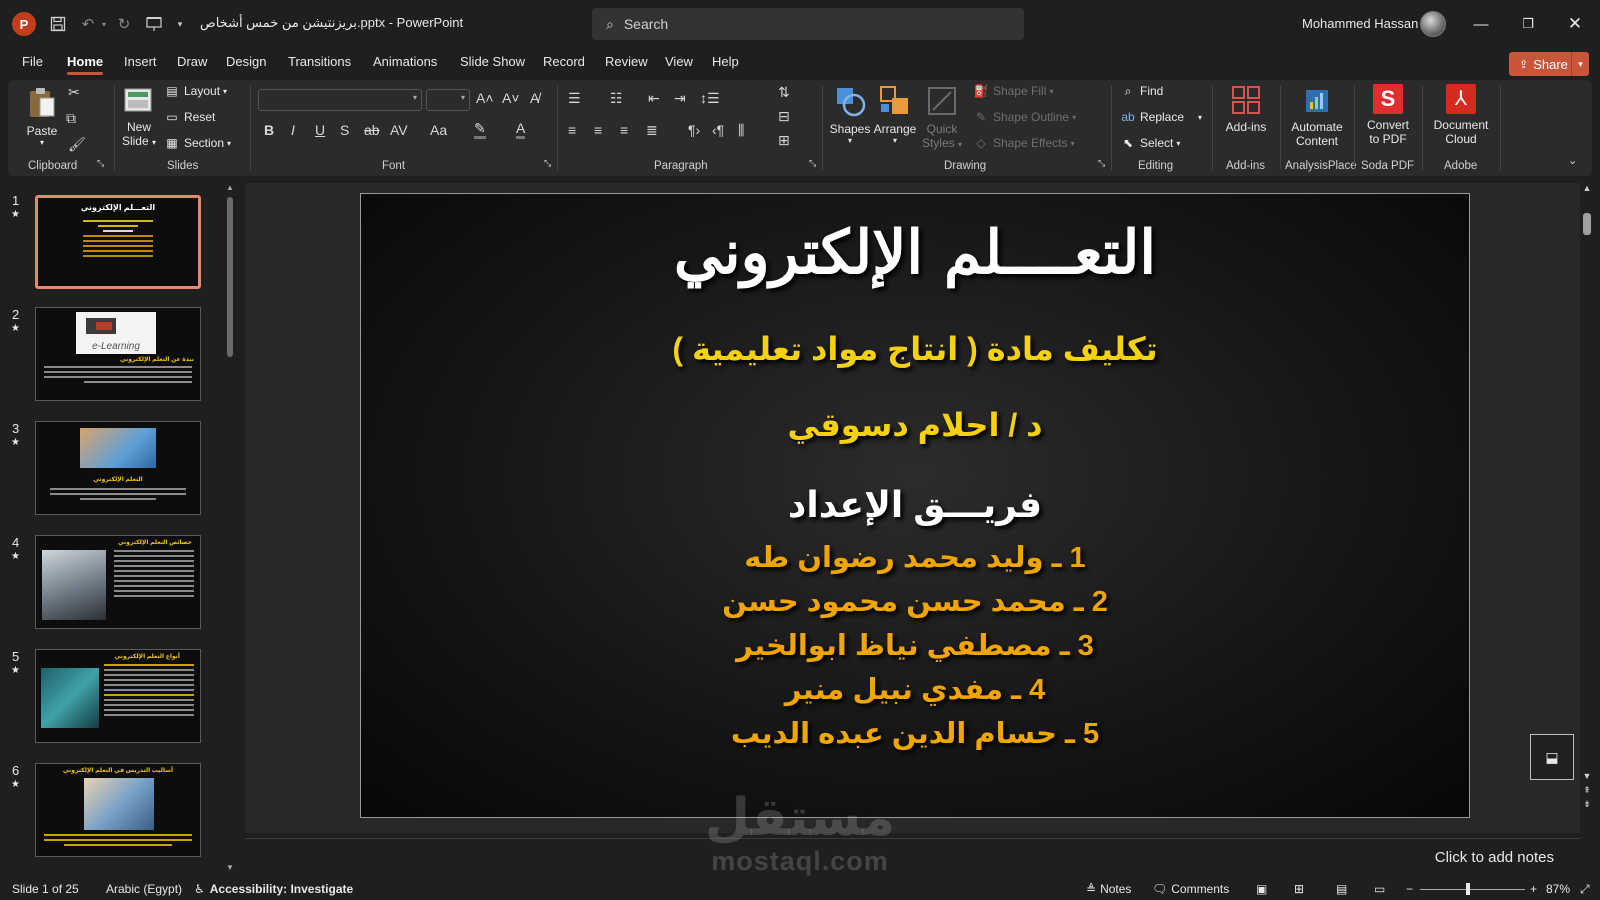 This screenshot has height=900, width=1600. I want to click on line-spacing-icon: ↕☰, so click(710, 98).